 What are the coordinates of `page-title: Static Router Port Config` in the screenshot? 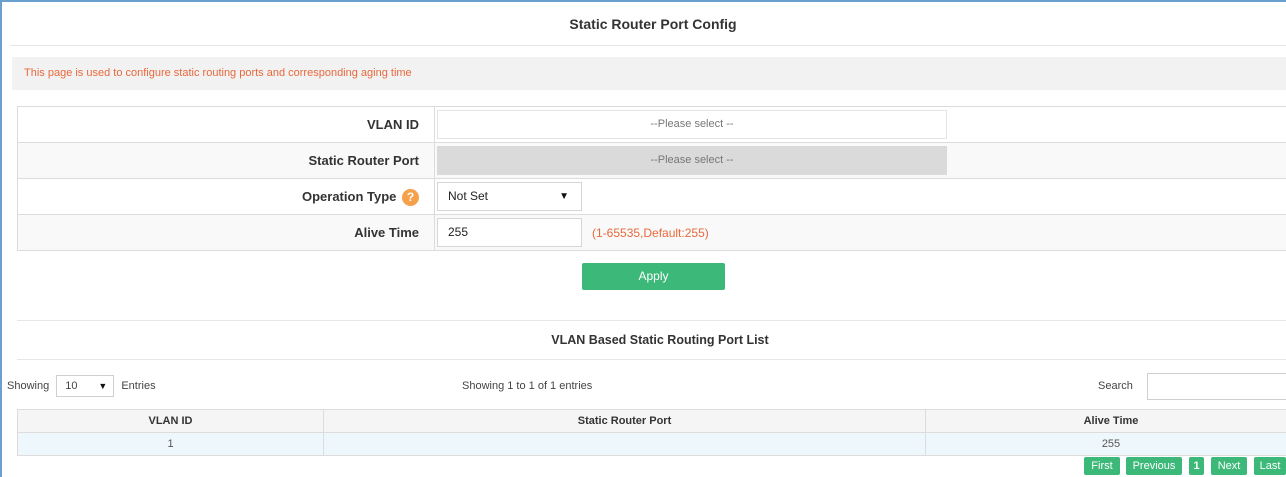 It's located at (653, 24).